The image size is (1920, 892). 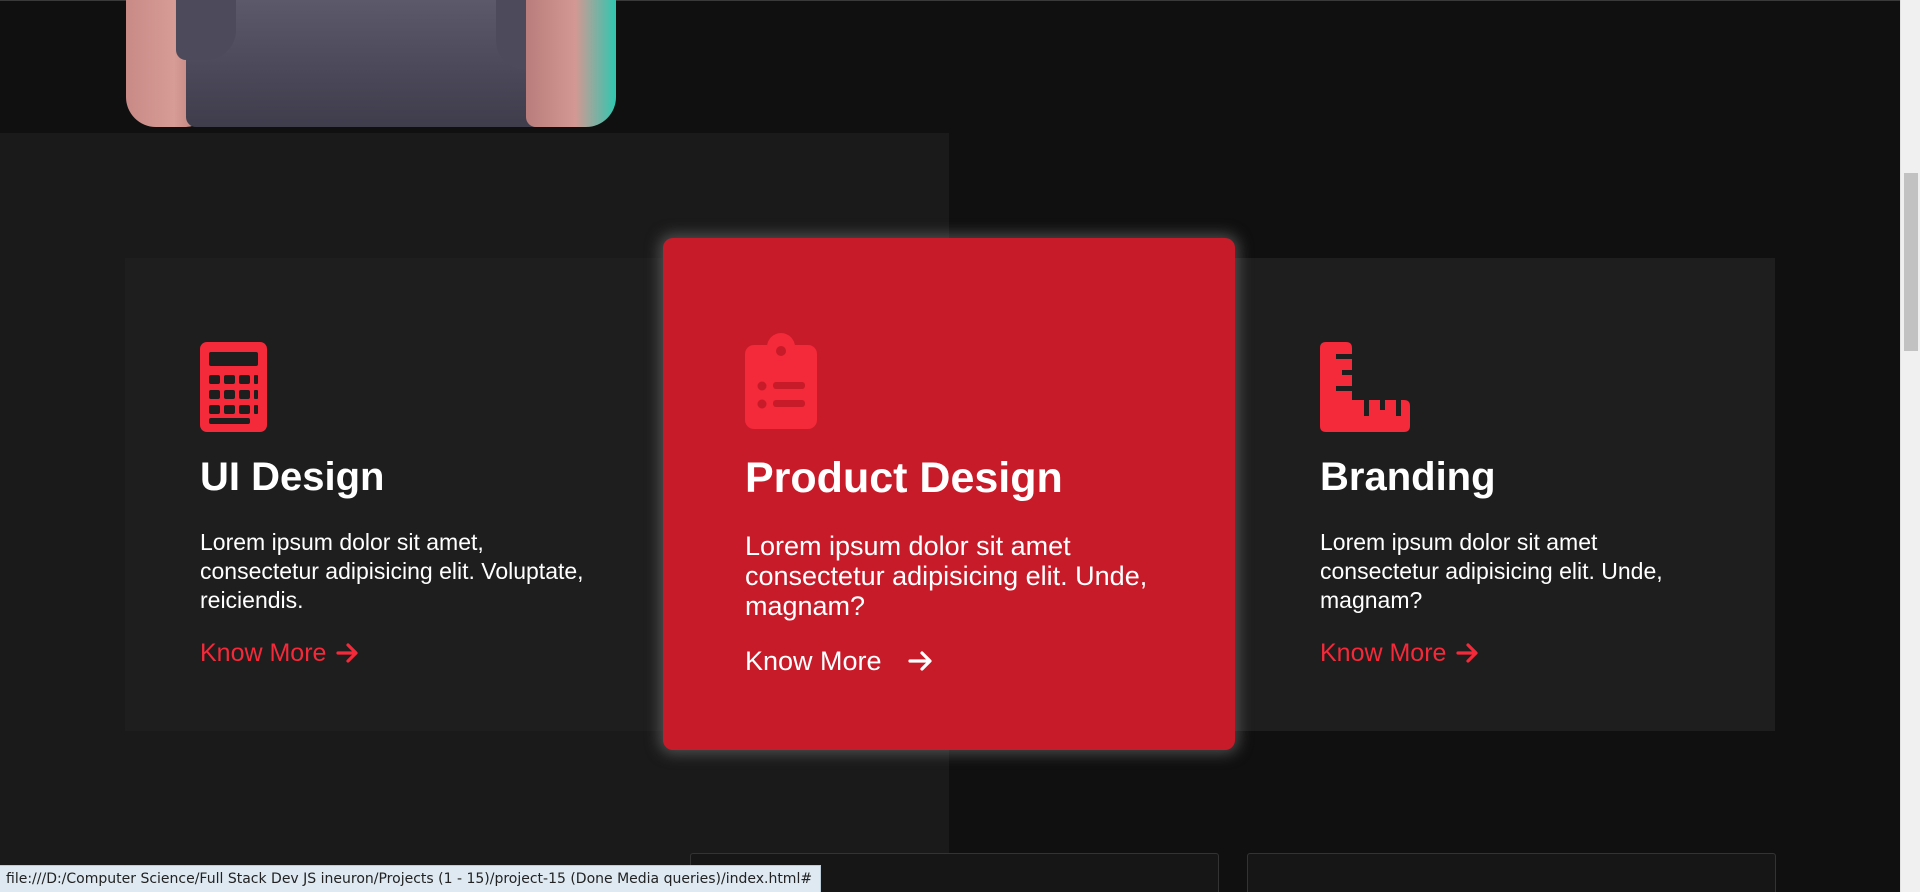 I want to click on scrollbar-thumb, so click(x=1911, y=262).